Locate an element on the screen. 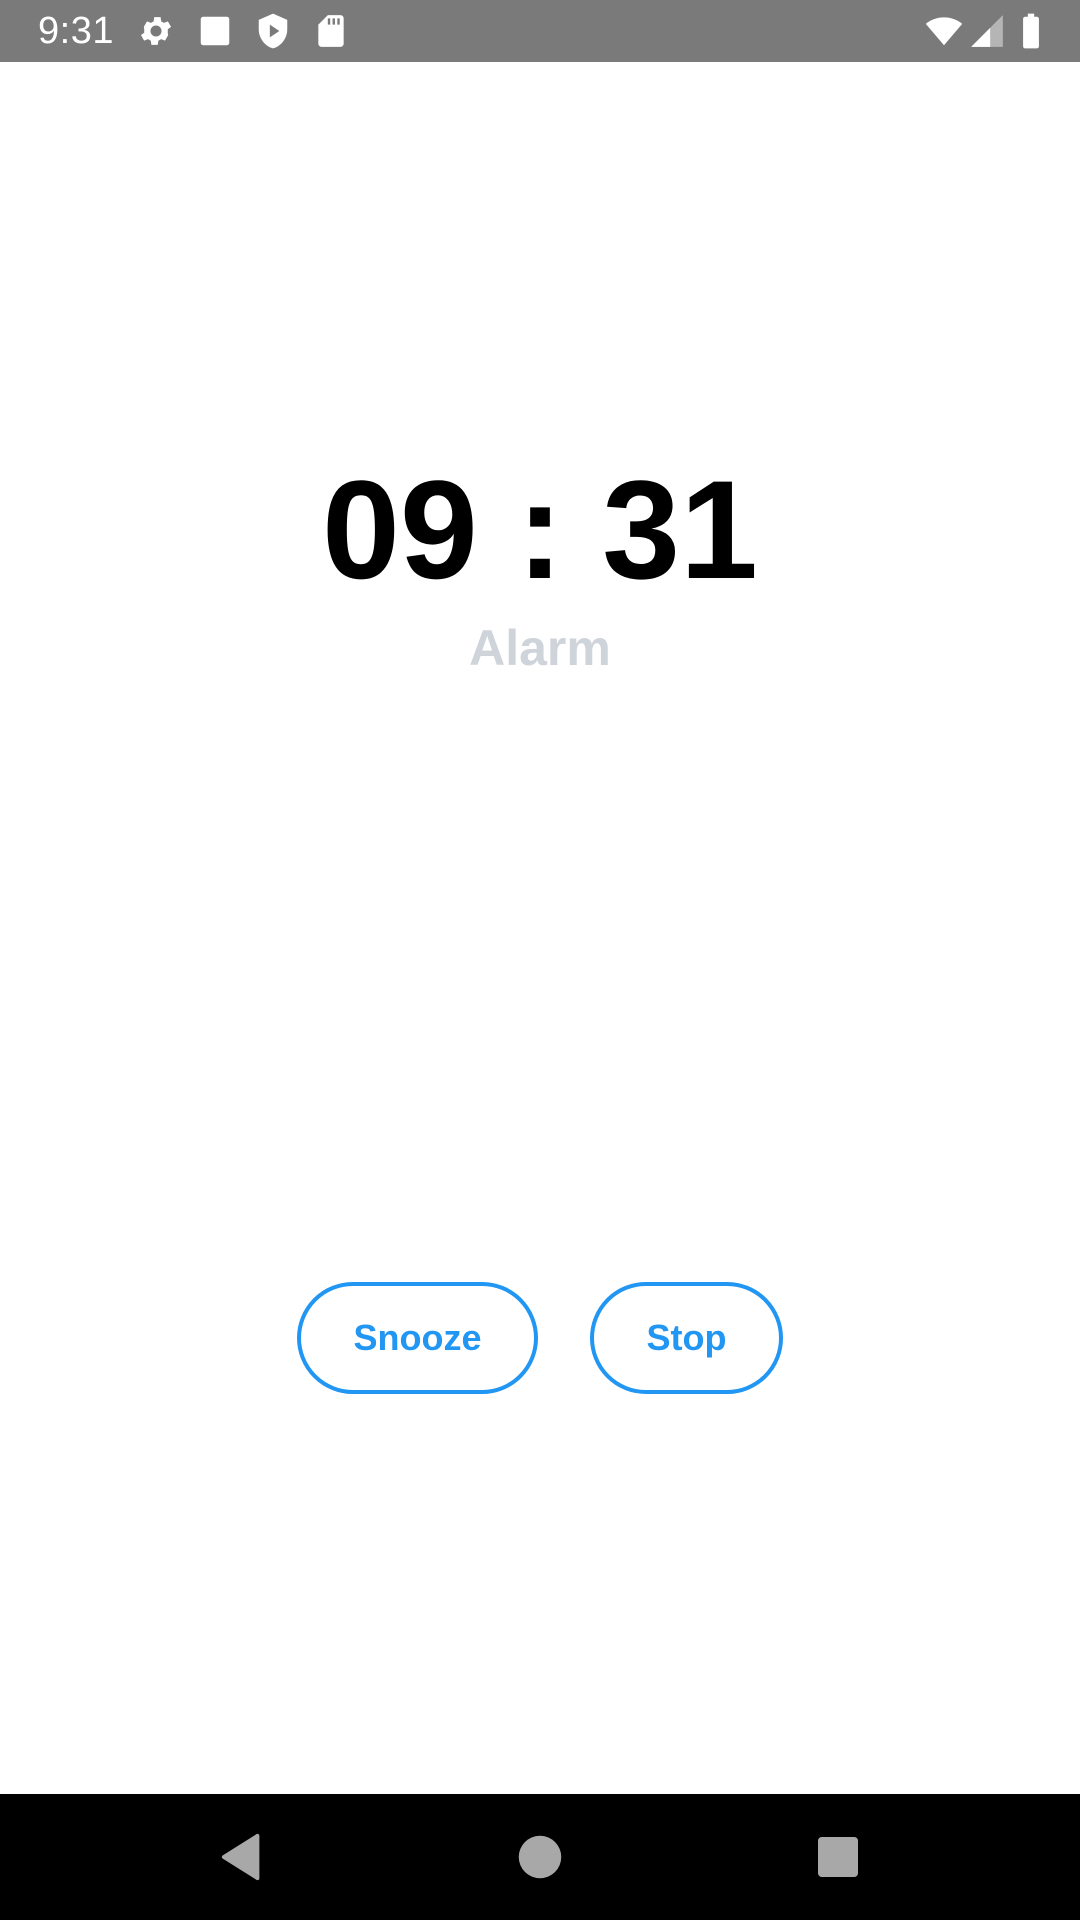  status-time: 9:31 is located at coordinates (76, 31).